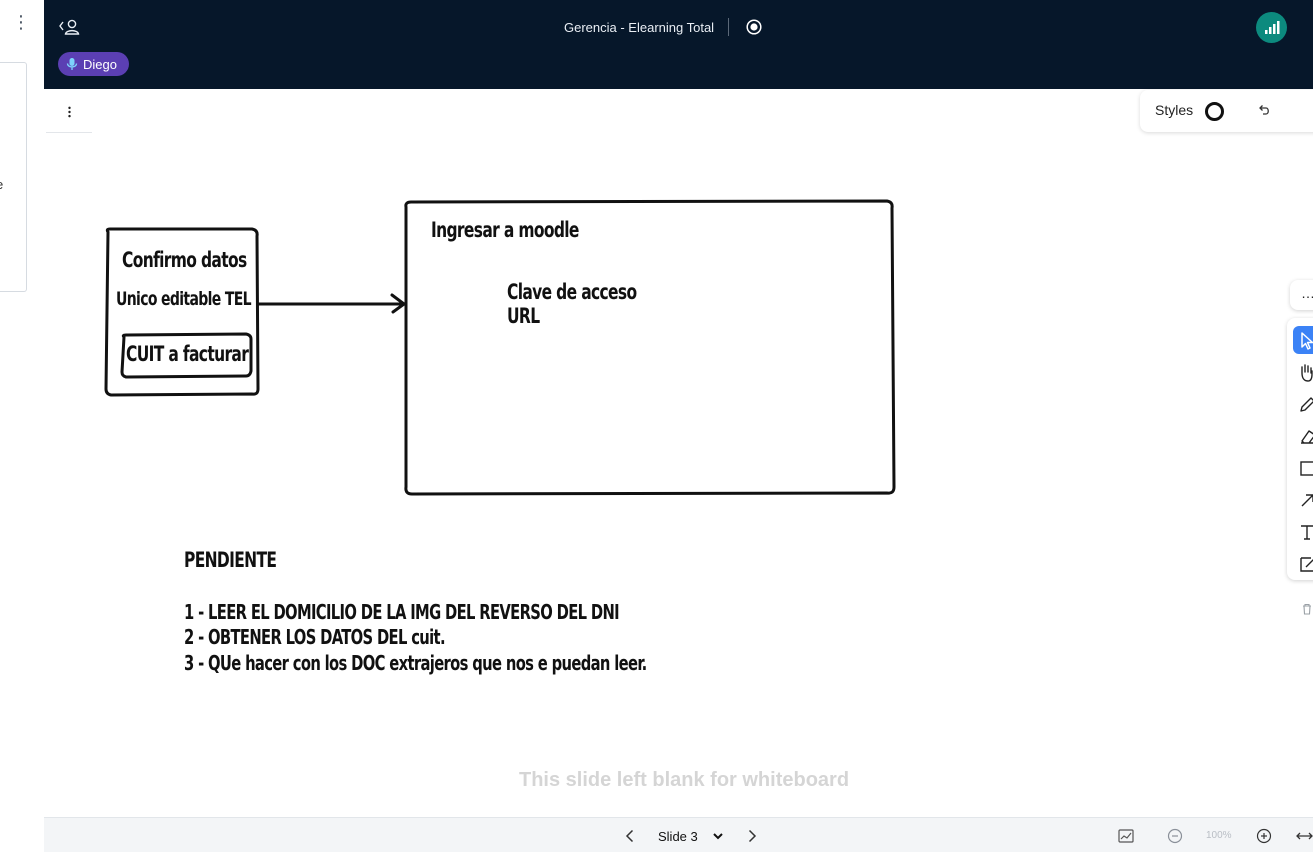 This screenshot has width=1313, height=852. I want to click on arrow-tool-button, so click(1303, 500).